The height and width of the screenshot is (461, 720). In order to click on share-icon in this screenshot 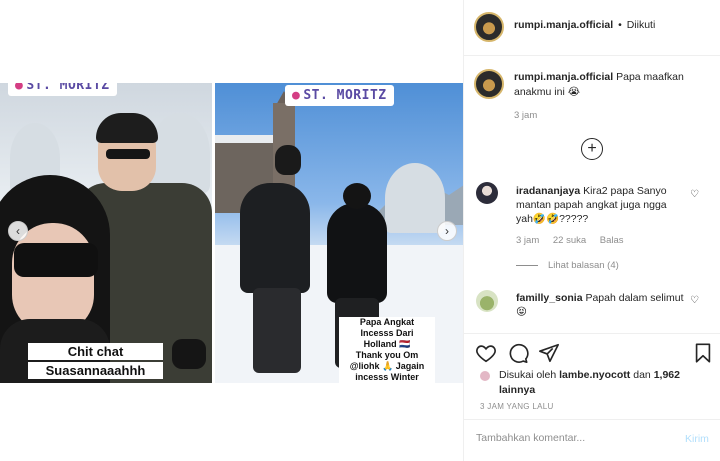, I will do `click(549, 353)`.